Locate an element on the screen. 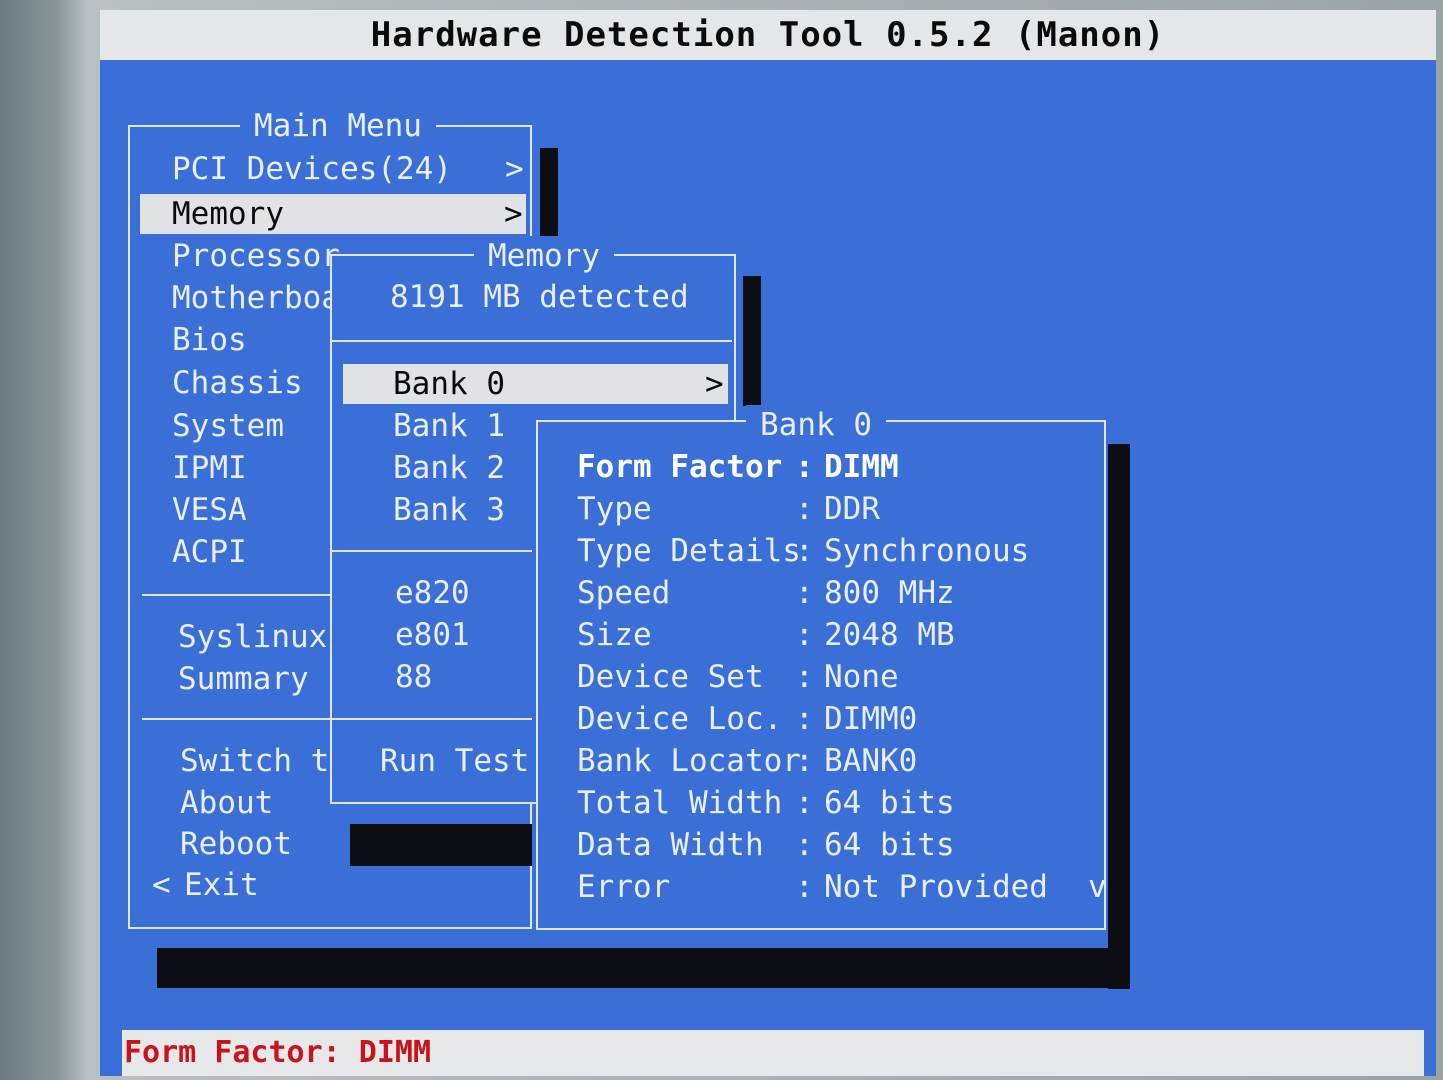 The height and width of the screenshot is (1080, 1443). status-bar: Form Factor: DIMM is located at coordinates (773, 1053).